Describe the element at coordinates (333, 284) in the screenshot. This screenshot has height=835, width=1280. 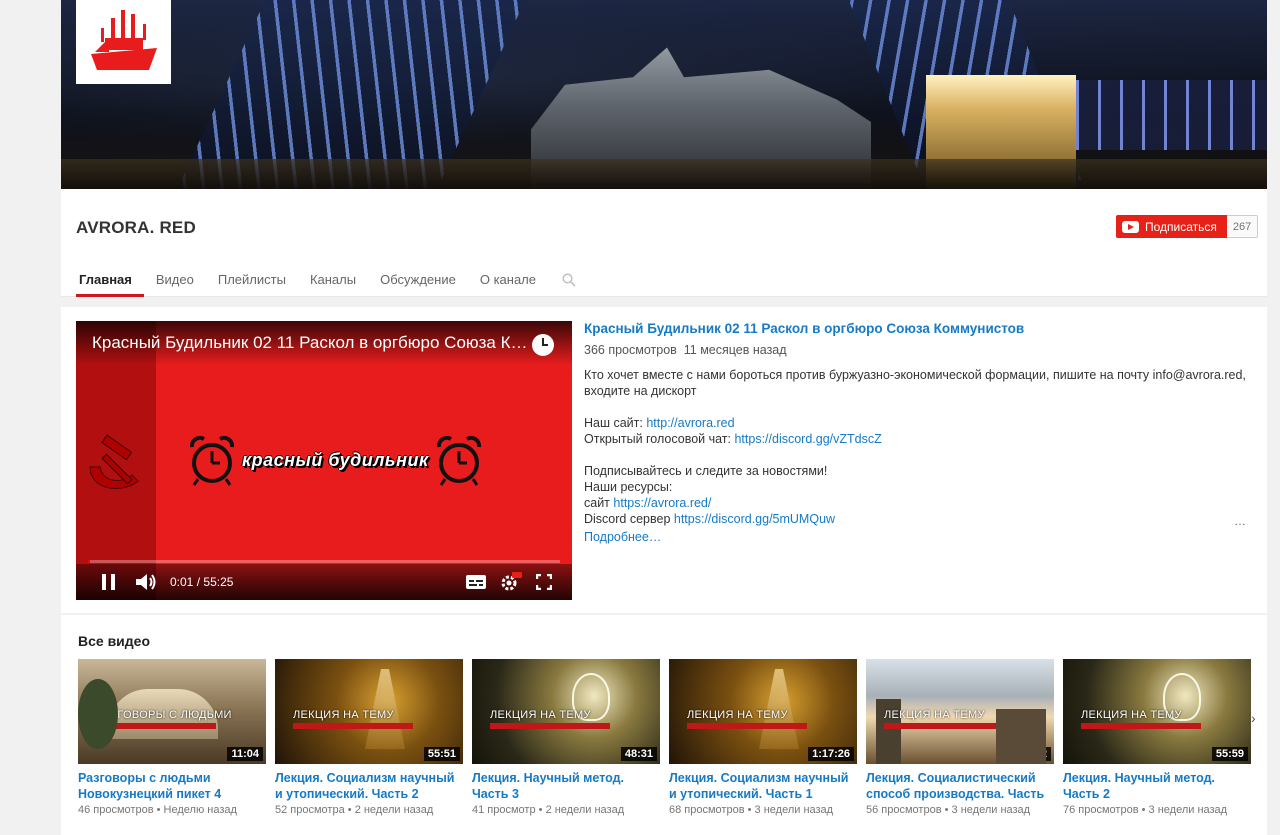
I see `tab-channels: Каналы` at that location.